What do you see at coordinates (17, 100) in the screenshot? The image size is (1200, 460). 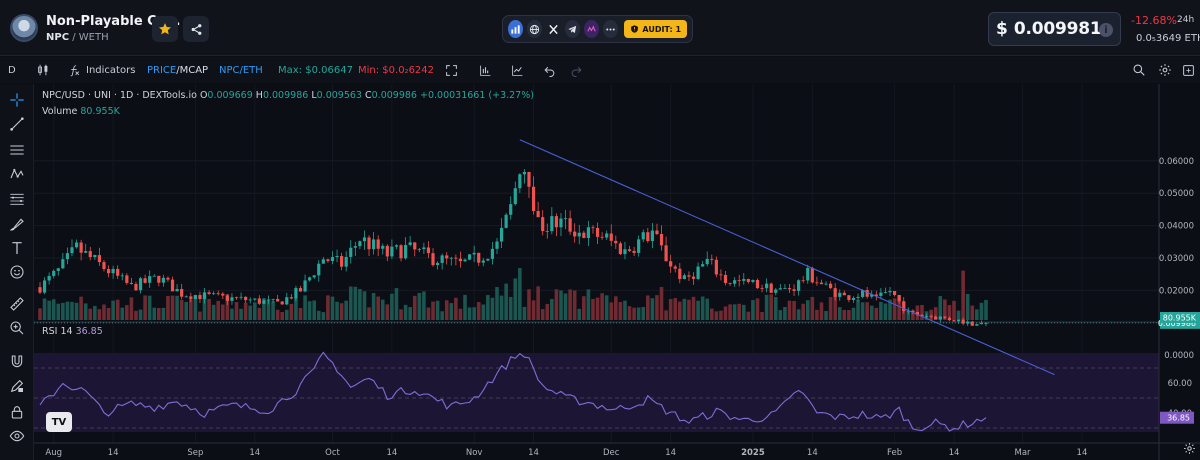 I see `crosshair-tool` at bounding box center [17, 100].